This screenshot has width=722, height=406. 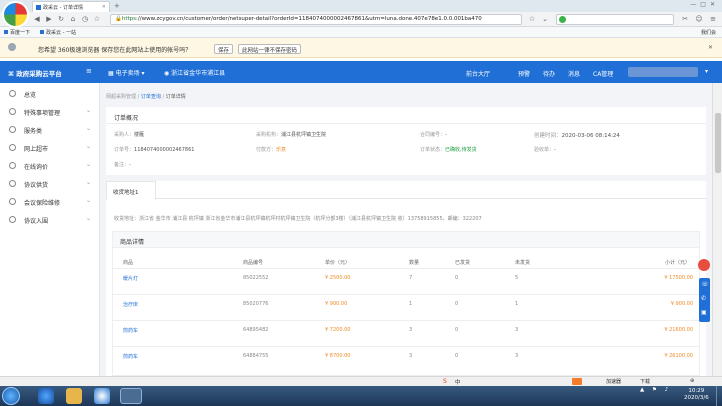 I want to click on zoom-icon: ⊕, so click(x=692, y=381).